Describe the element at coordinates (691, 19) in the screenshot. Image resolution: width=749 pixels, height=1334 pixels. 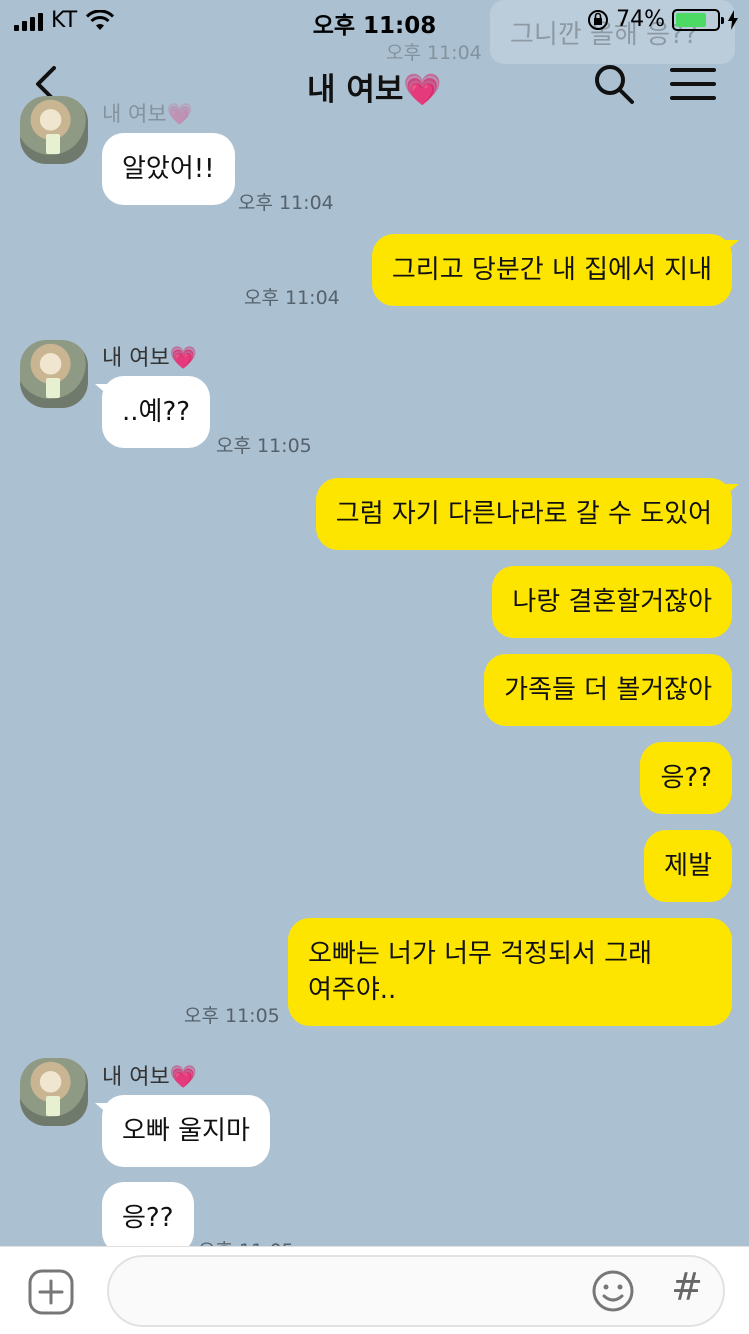
I see `battery-fill` at that location.